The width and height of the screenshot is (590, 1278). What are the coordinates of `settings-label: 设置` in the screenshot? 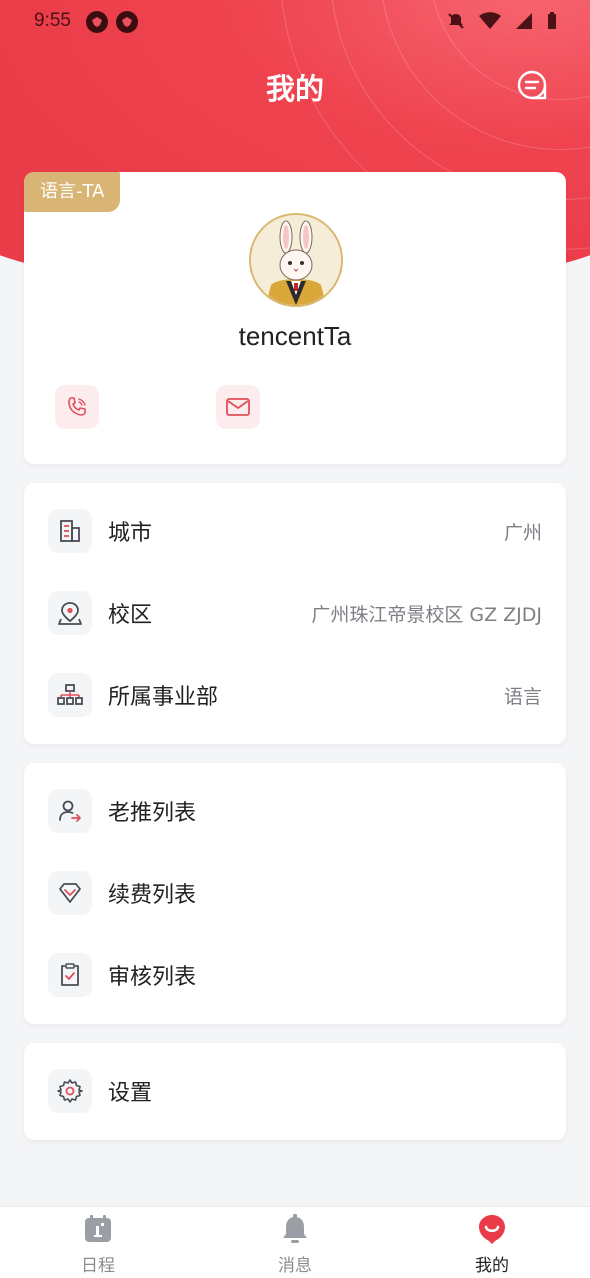 It's located at (130, 1093).